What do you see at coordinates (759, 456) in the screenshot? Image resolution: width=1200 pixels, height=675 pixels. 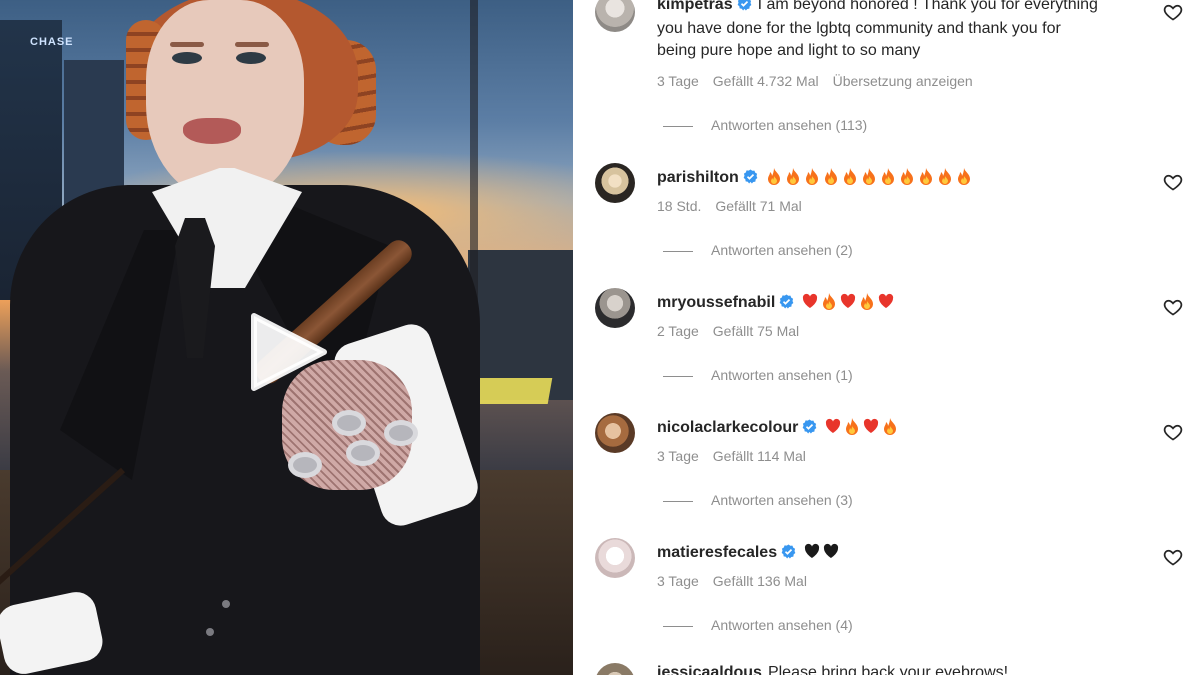 I see `comment-likes: Gefällt 114 Mal` at bounding box center [759, 456].